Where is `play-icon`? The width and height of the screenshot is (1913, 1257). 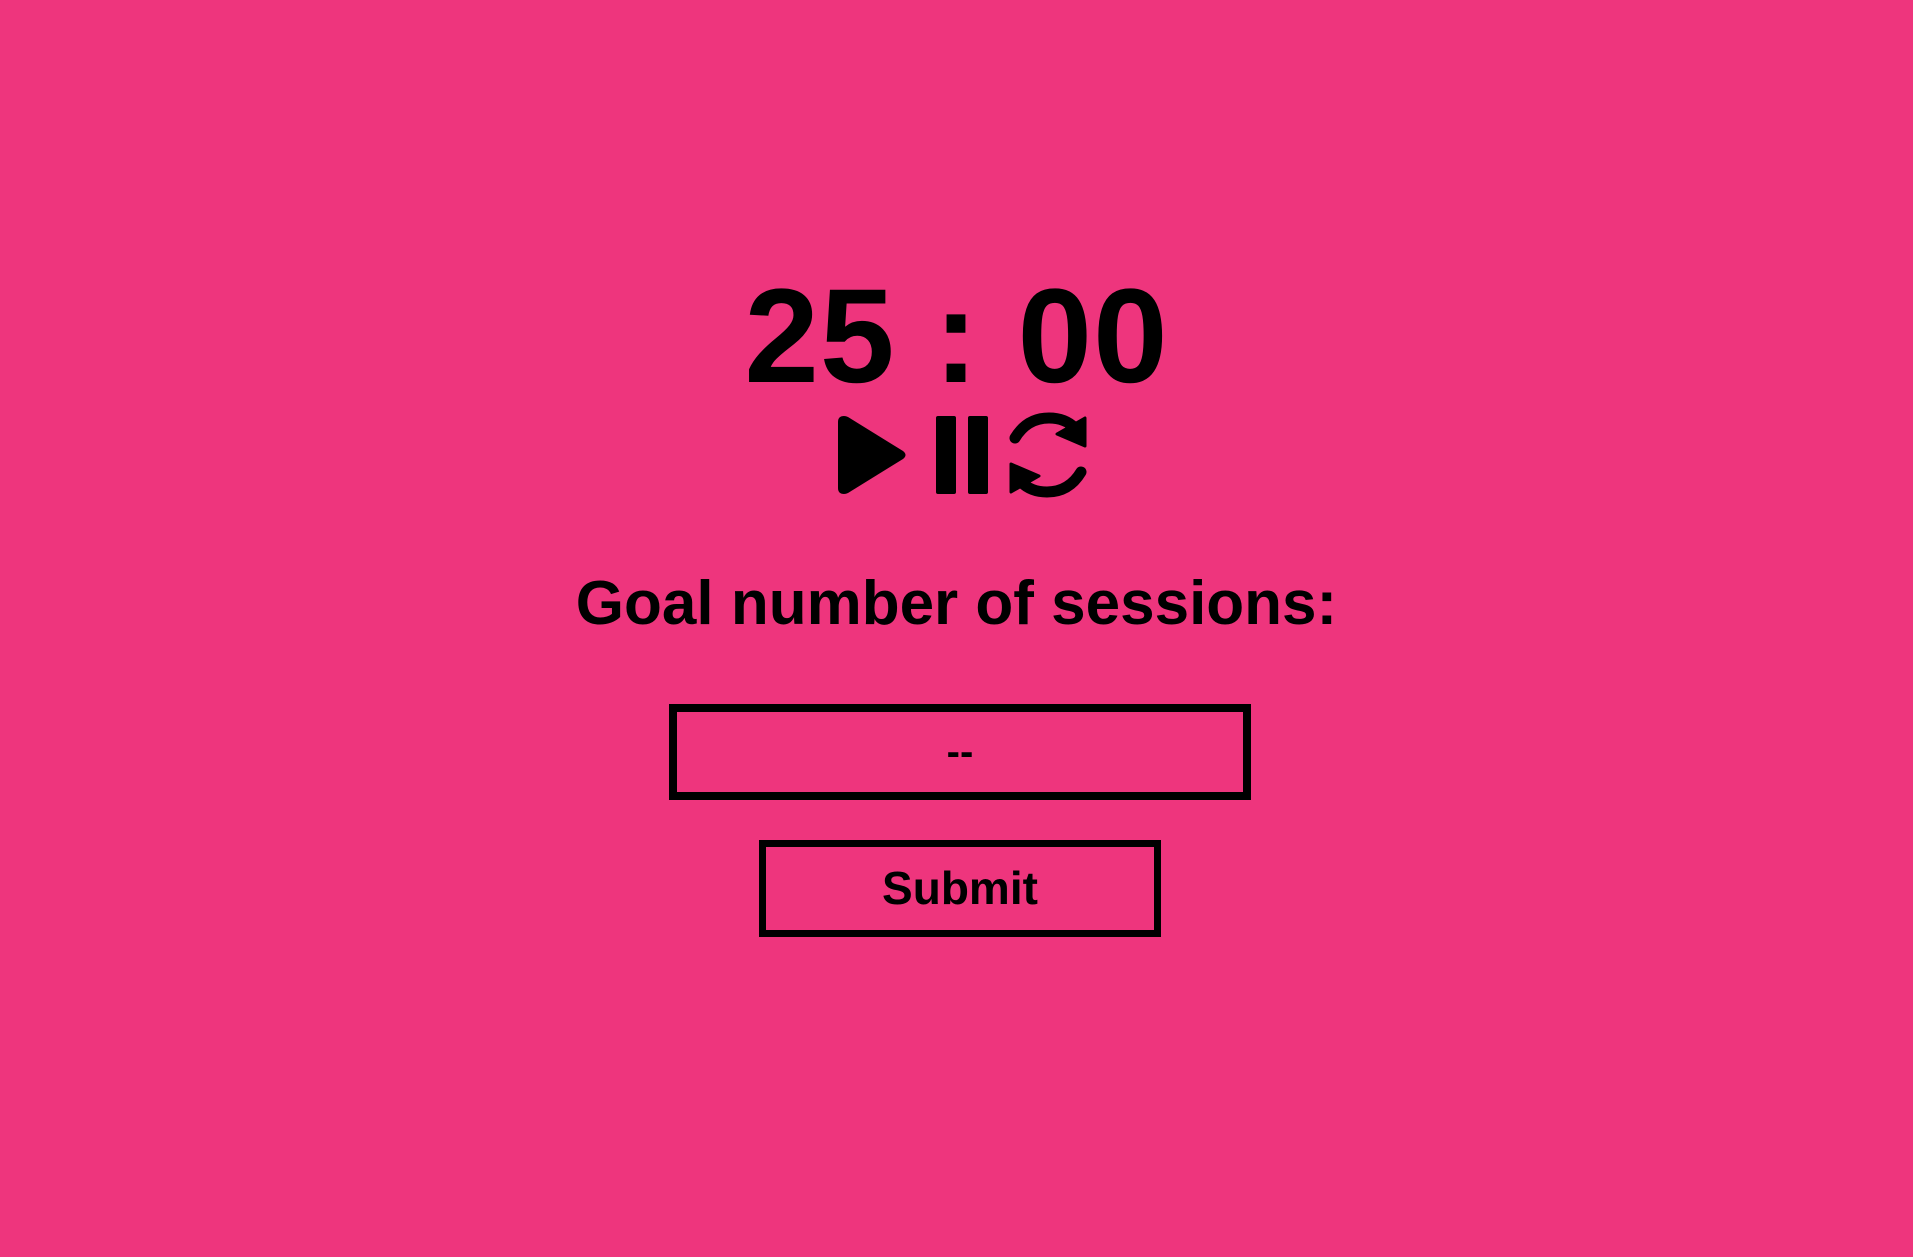 play-icon is located at coordinates (872, 455).